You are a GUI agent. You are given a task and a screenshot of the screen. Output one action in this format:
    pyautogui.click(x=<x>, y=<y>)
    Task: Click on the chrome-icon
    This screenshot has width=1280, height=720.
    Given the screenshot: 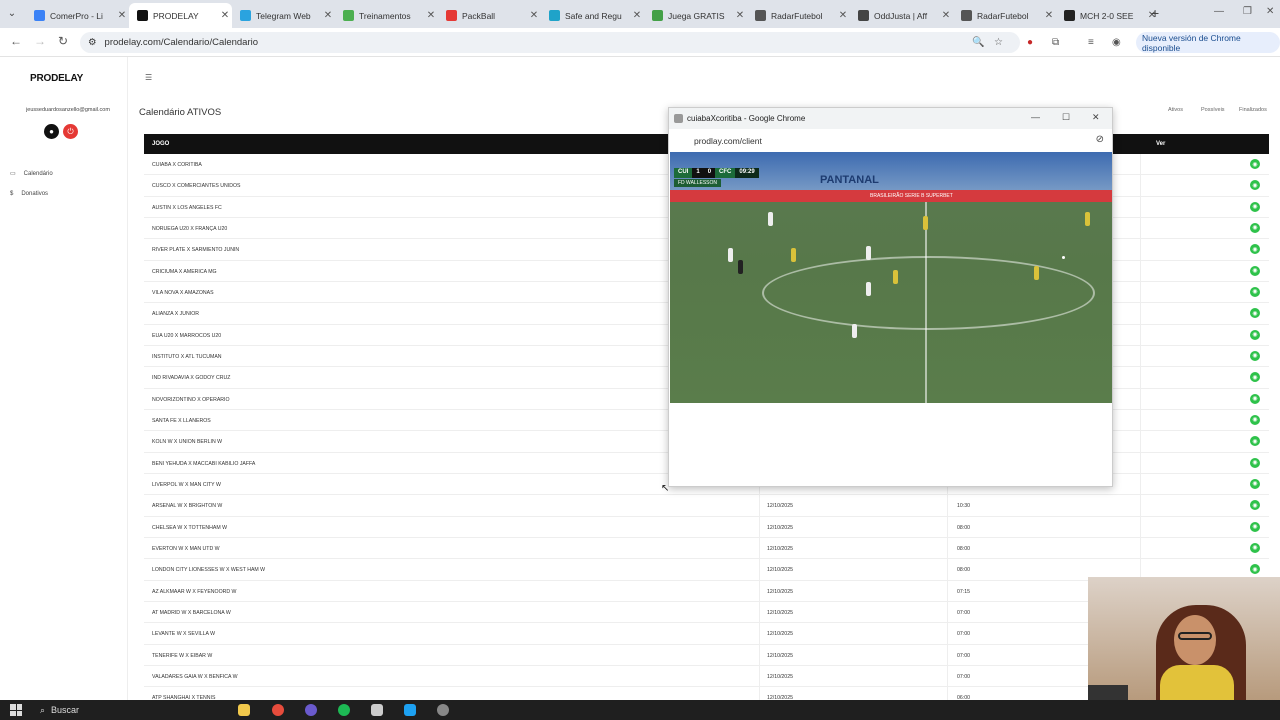 What is the action you would take?
    pyautogui.click(x=278, y=710)
    